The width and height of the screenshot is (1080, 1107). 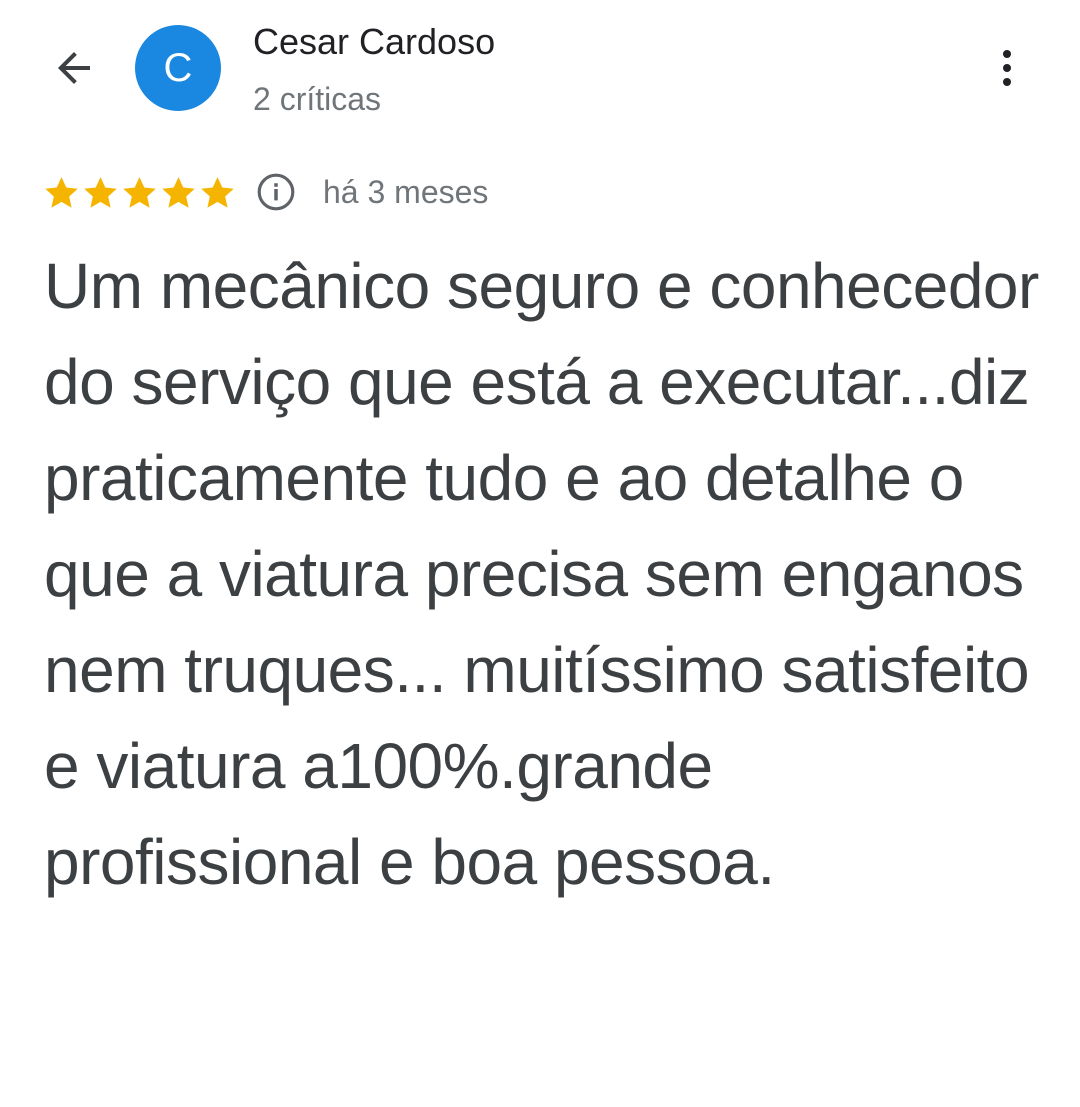 I want to click on back-button, so click(x=74, y=68).